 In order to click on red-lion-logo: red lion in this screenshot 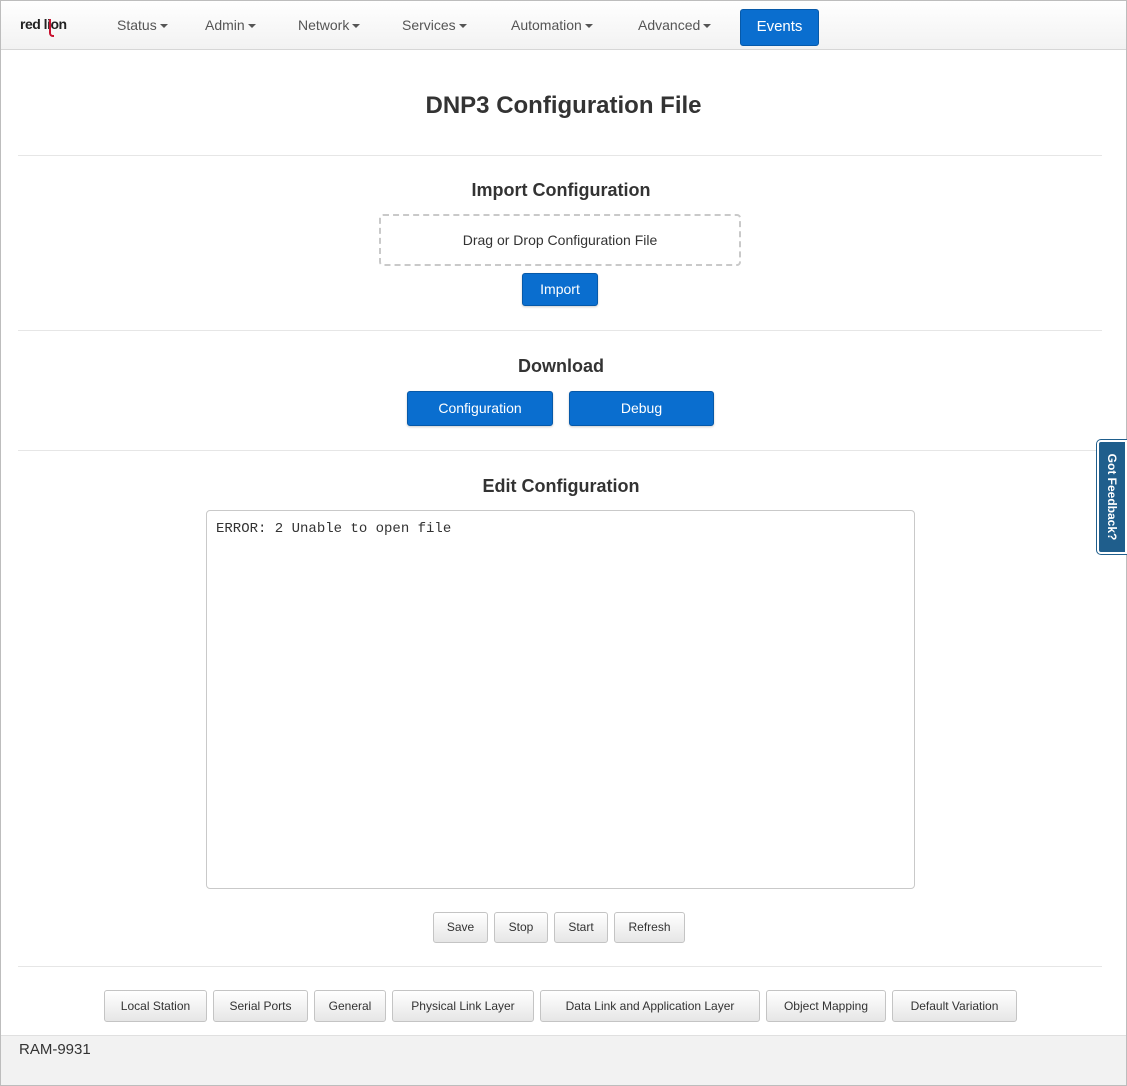, I will do `click(43, 26)`.